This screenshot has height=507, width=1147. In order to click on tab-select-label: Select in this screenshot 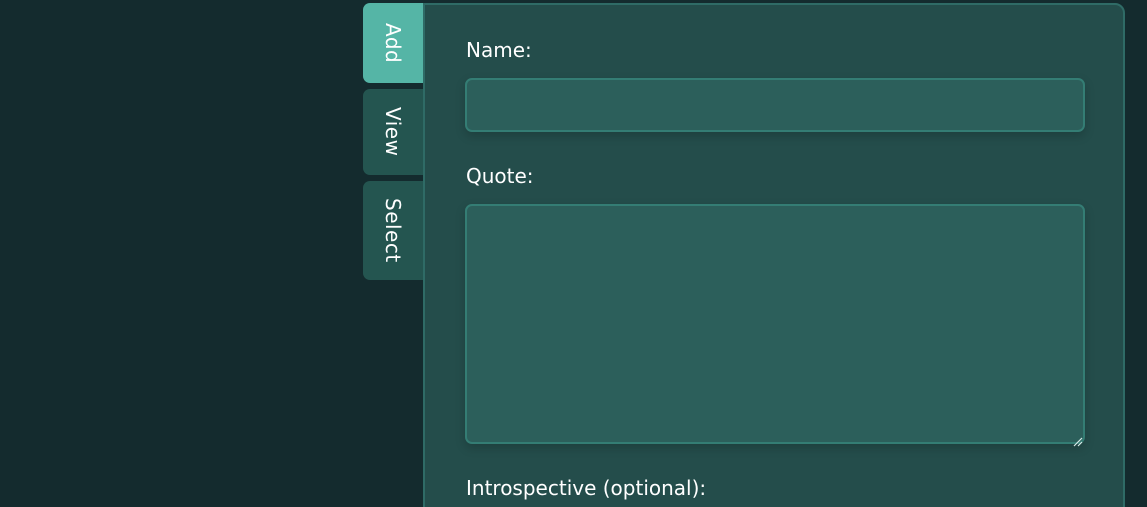, I will do `click(393, 230)`.